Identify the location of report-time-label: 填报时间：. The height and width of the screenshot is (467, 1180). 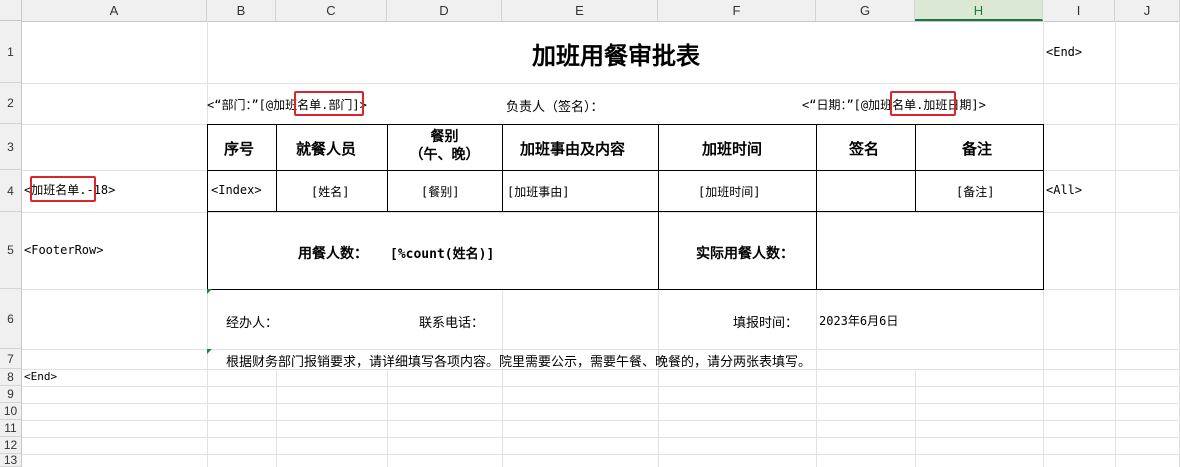
(766, 323).